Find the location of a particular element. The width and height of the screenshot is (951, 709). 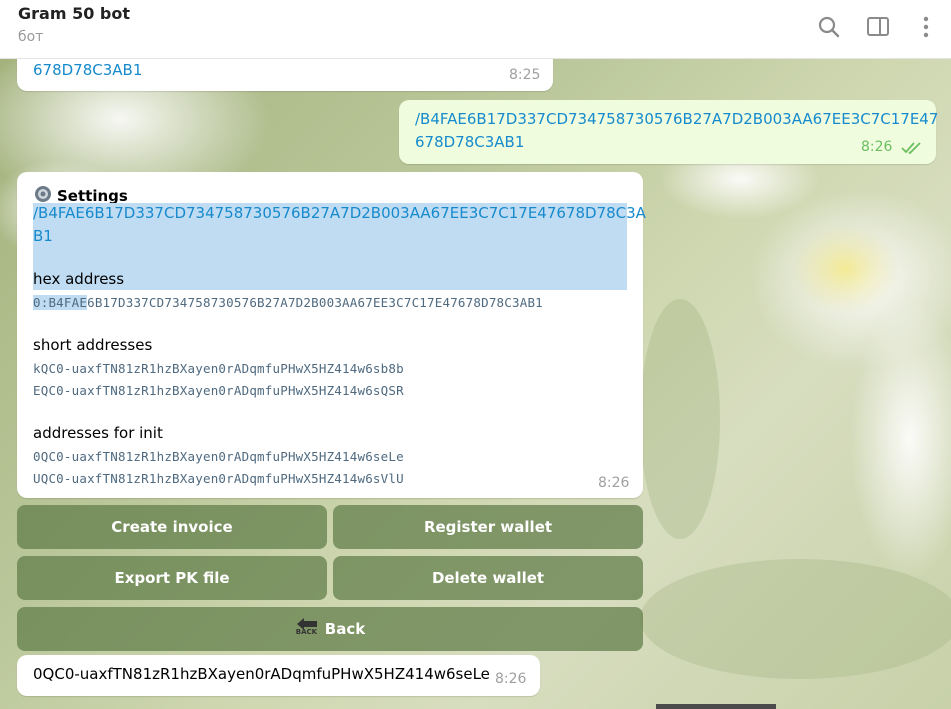

export-pk-file-button: Export PK file is located at coordinates (172, 578).